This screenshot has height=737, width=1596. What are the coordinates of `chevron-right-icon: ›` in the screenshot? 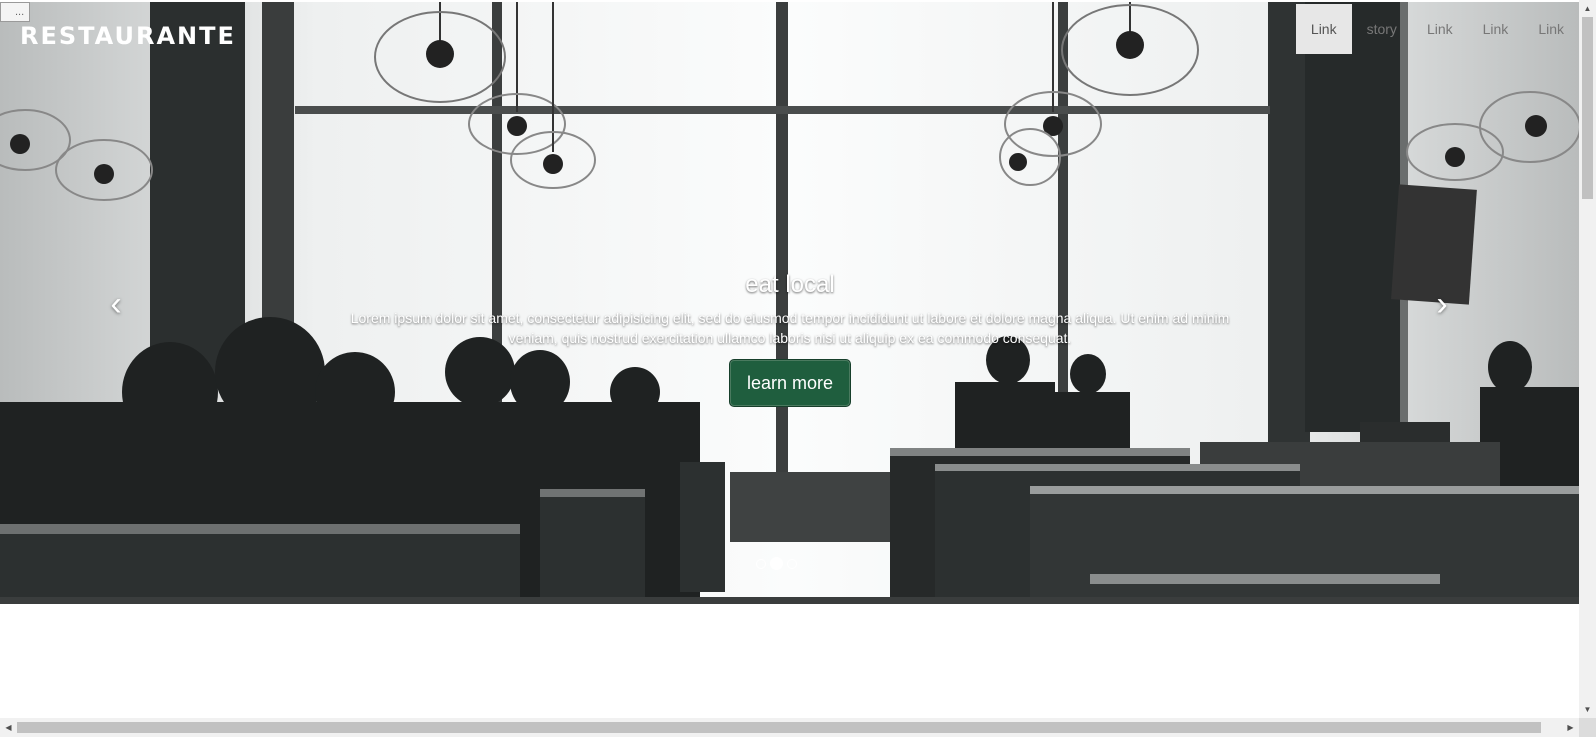 It's located at (1442, 304).